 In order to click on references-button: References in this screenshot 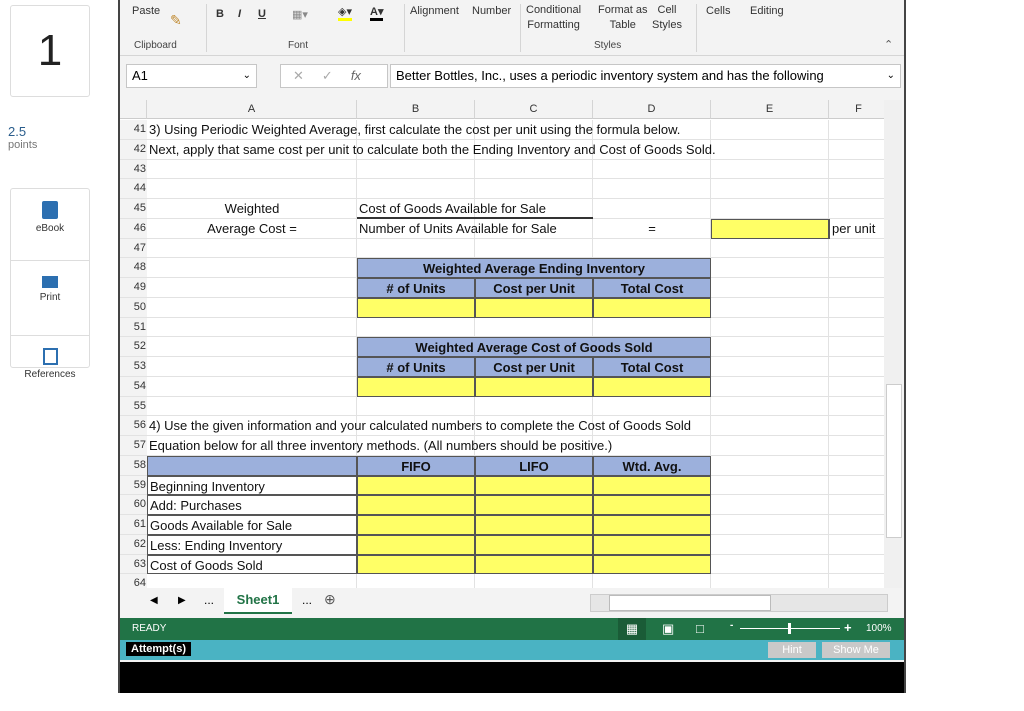, I will do `click(50, 377)`.